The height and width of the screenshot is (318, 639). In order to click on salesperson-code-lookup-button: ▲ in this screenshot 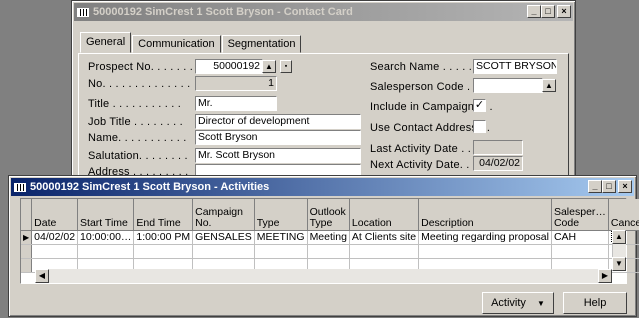, I will do `click(549, 85)`.